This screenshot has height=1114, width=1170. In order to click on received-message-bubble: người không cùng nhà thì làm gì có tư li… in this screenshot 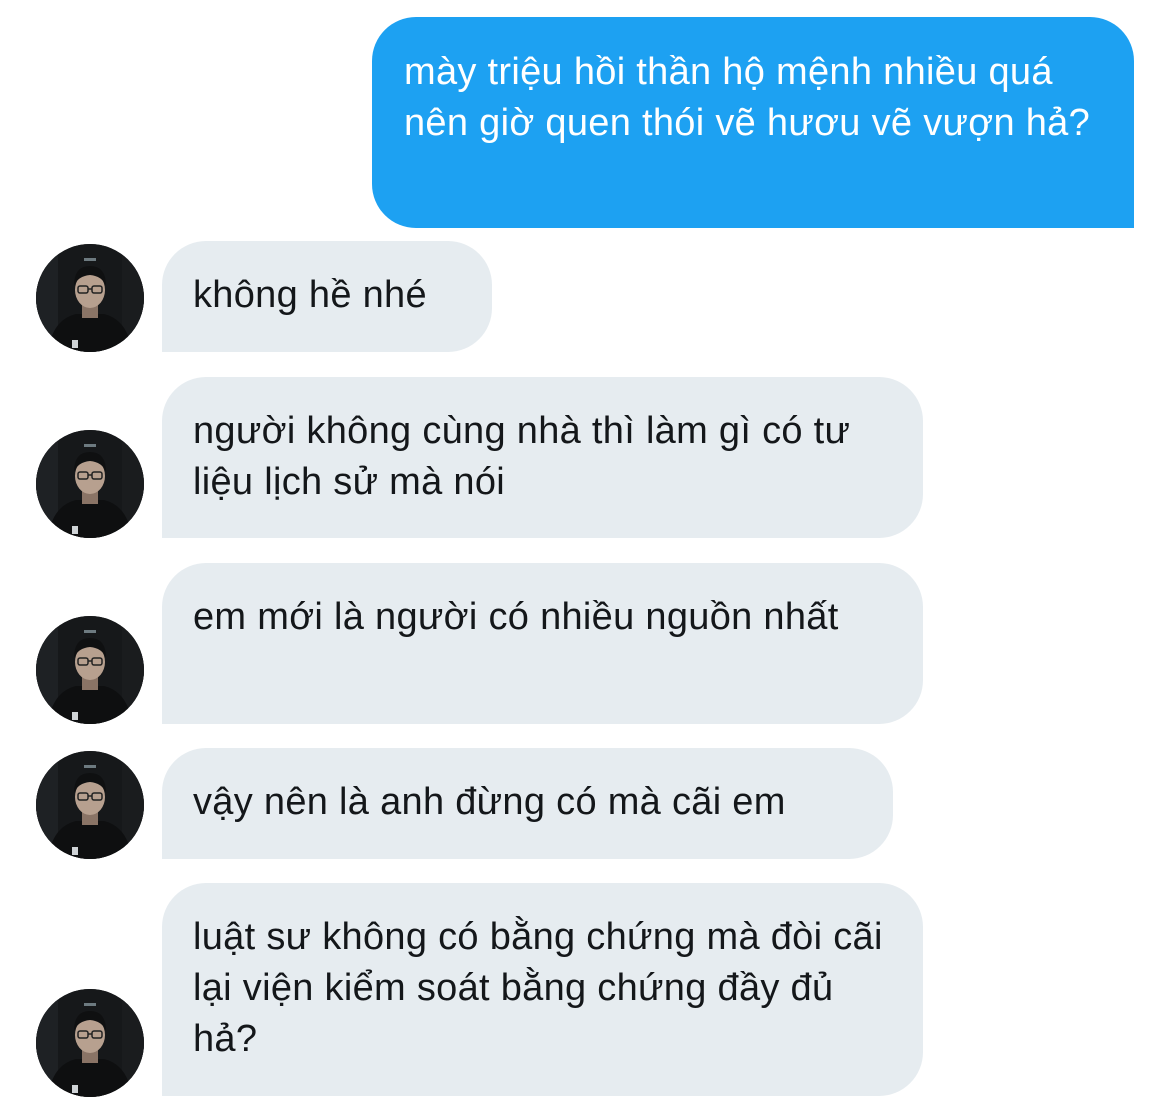, I will do `click(542, 457)`.